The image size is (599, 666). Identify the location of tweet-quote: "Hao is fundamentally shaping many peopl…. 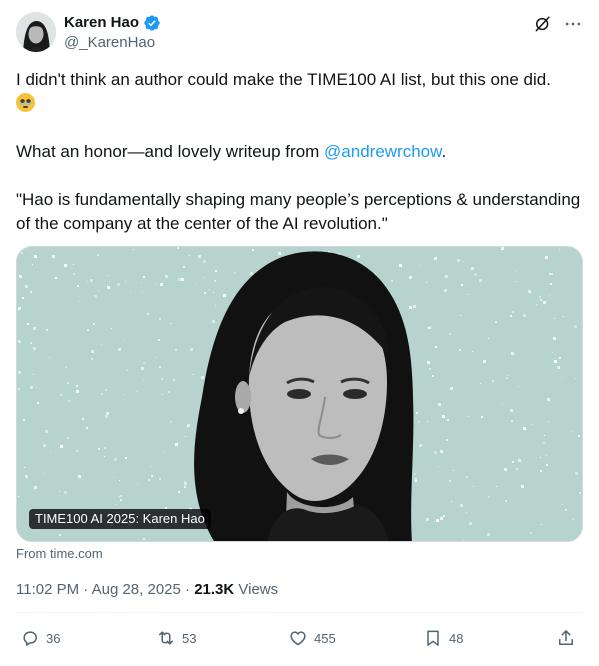
(298, 211).